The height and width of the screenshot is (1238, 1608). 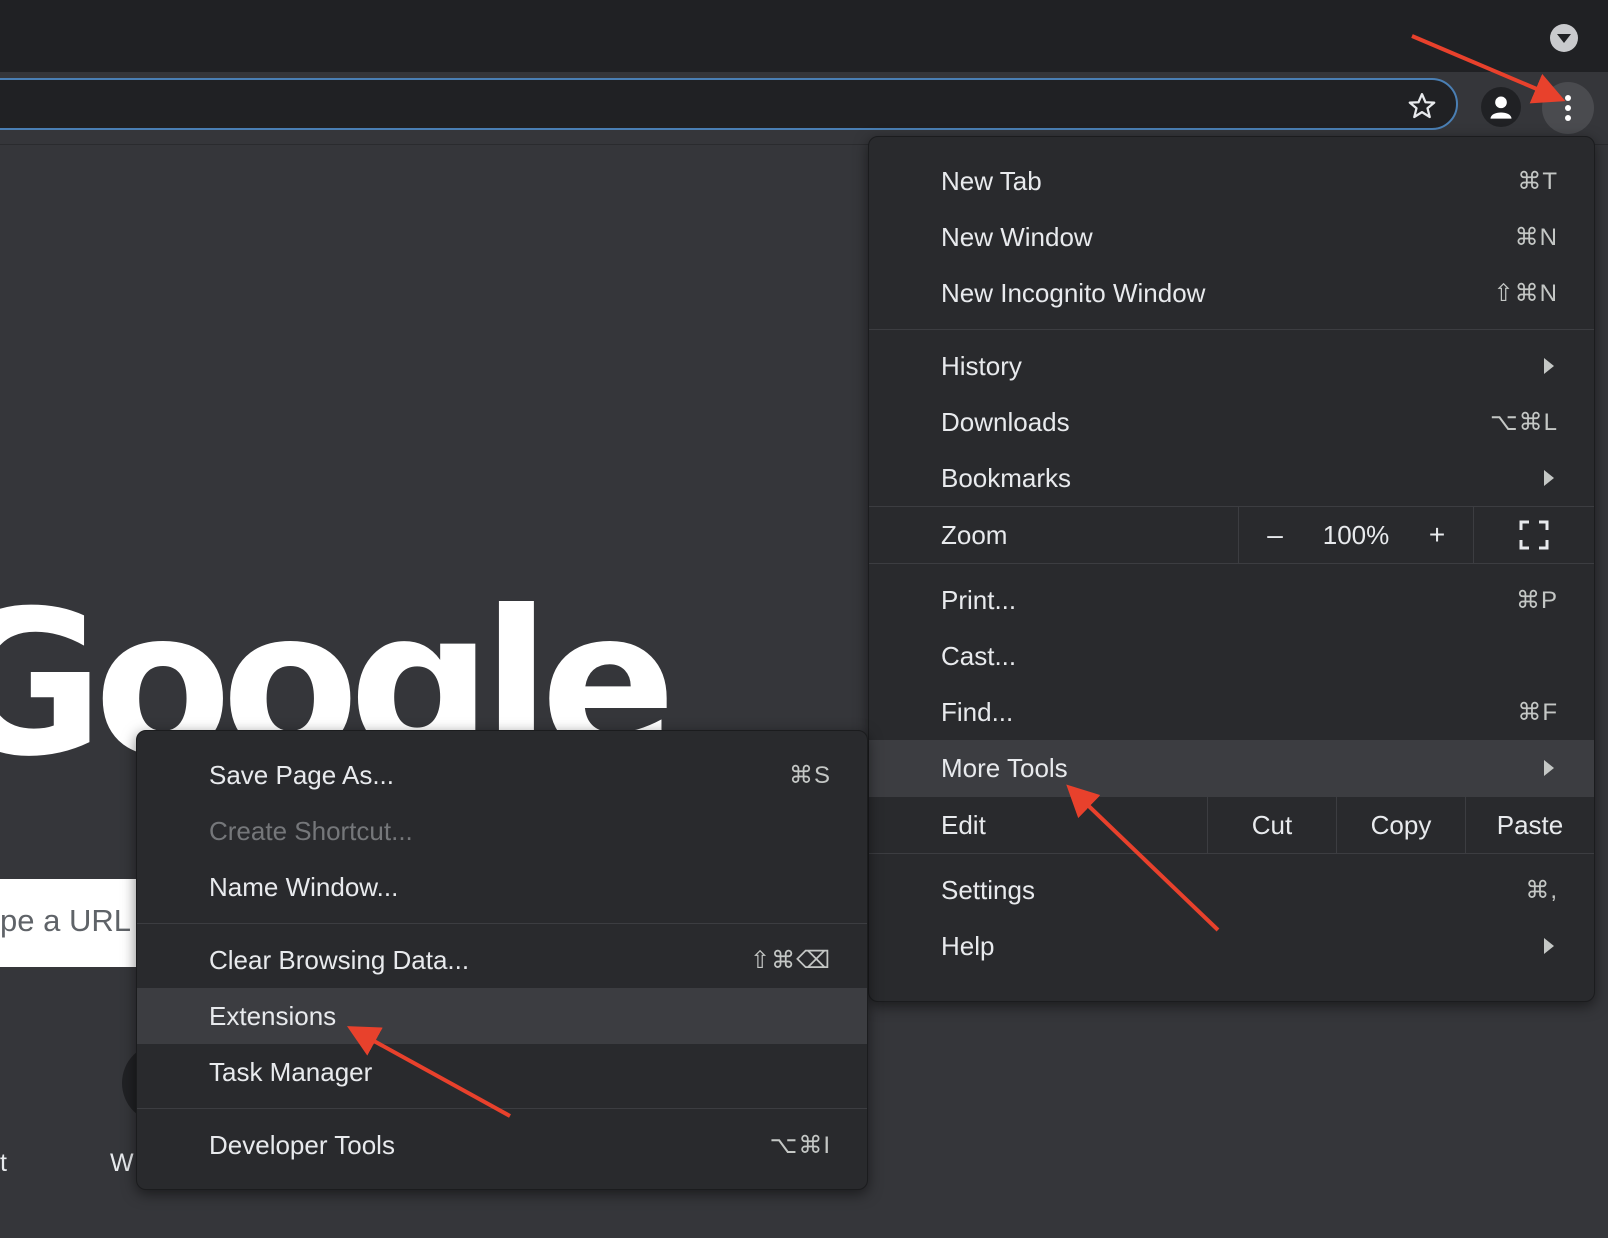 I want to click on cut-button: Cut, so click(x=1271, y=825).